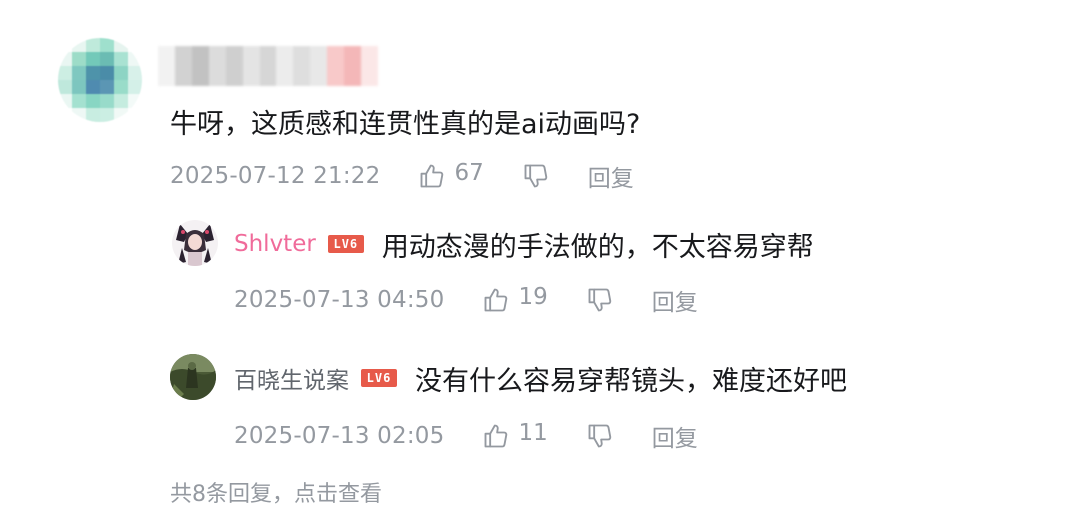  Describe the element at coordinates (451, 175) in the screenshot. I see `like-button: 67` at that location.